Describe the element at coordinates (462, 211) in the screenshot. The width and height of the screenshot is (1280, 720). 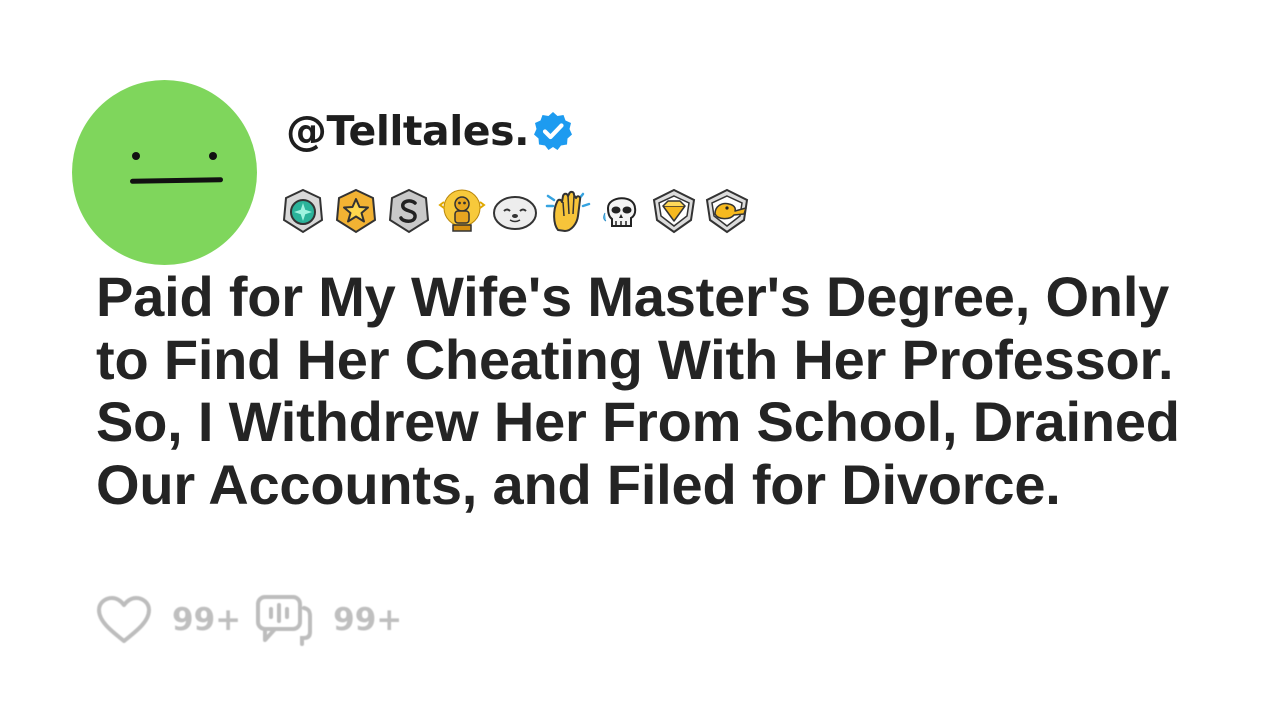
I see `gold-trophy-award-icon` at that location.